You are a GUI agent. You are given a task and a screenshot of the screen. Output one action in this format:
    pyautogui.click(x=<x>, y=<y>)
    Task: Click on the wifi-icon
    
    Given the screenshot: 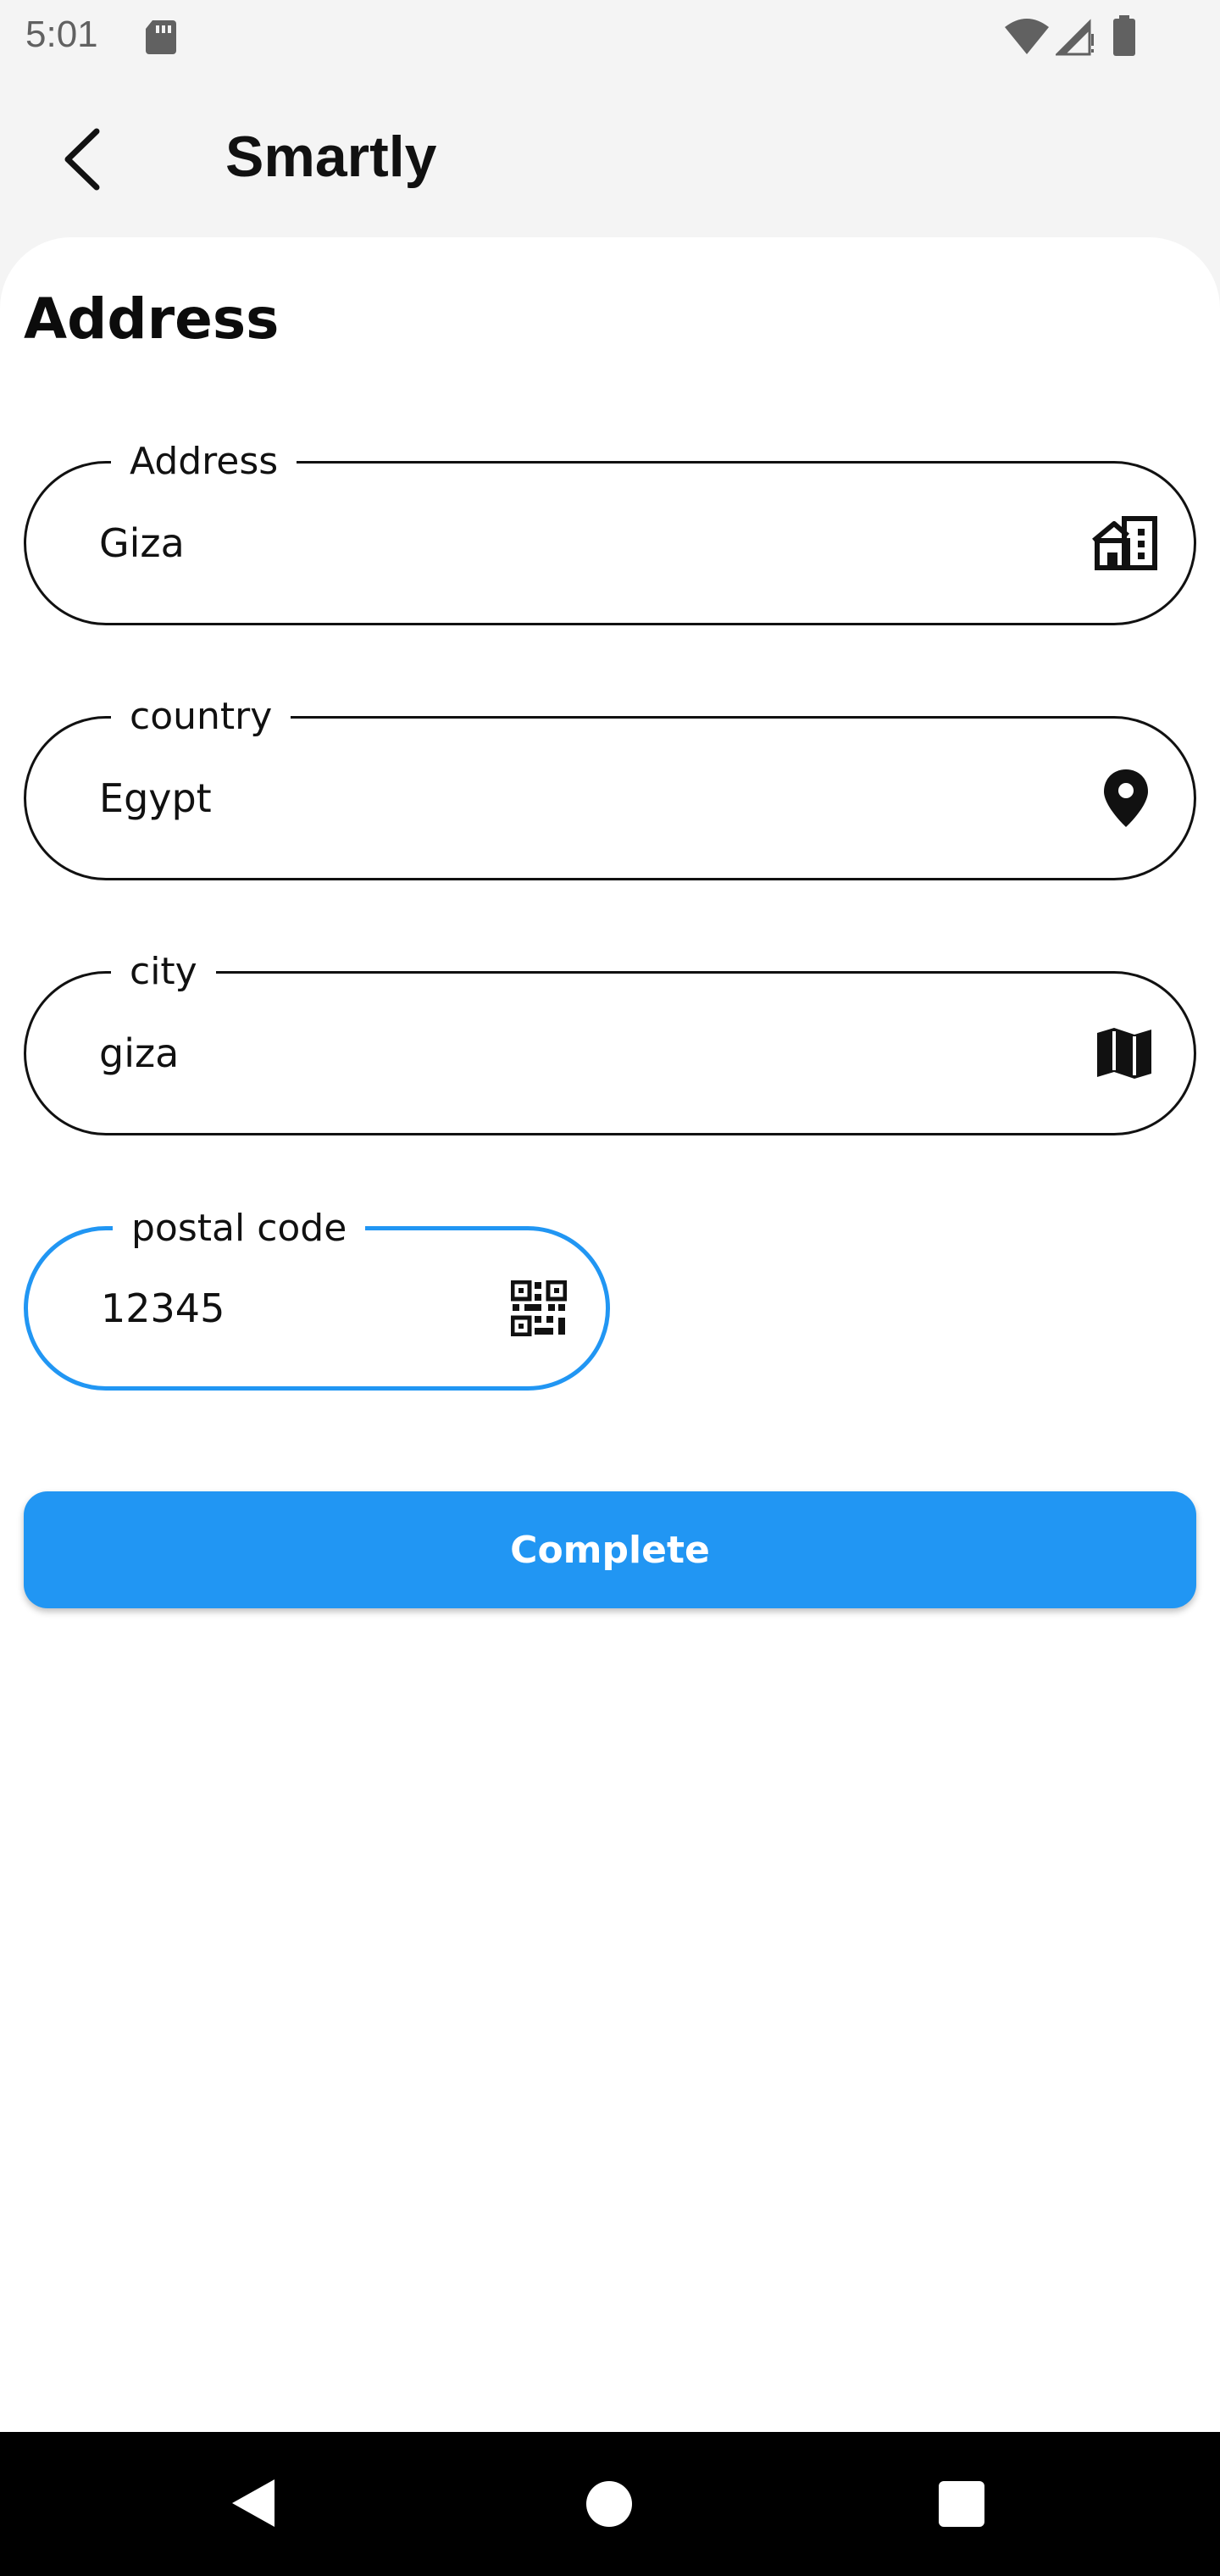 What is the action you would take?
    pyautogui.click(x=1027, y=36)
    